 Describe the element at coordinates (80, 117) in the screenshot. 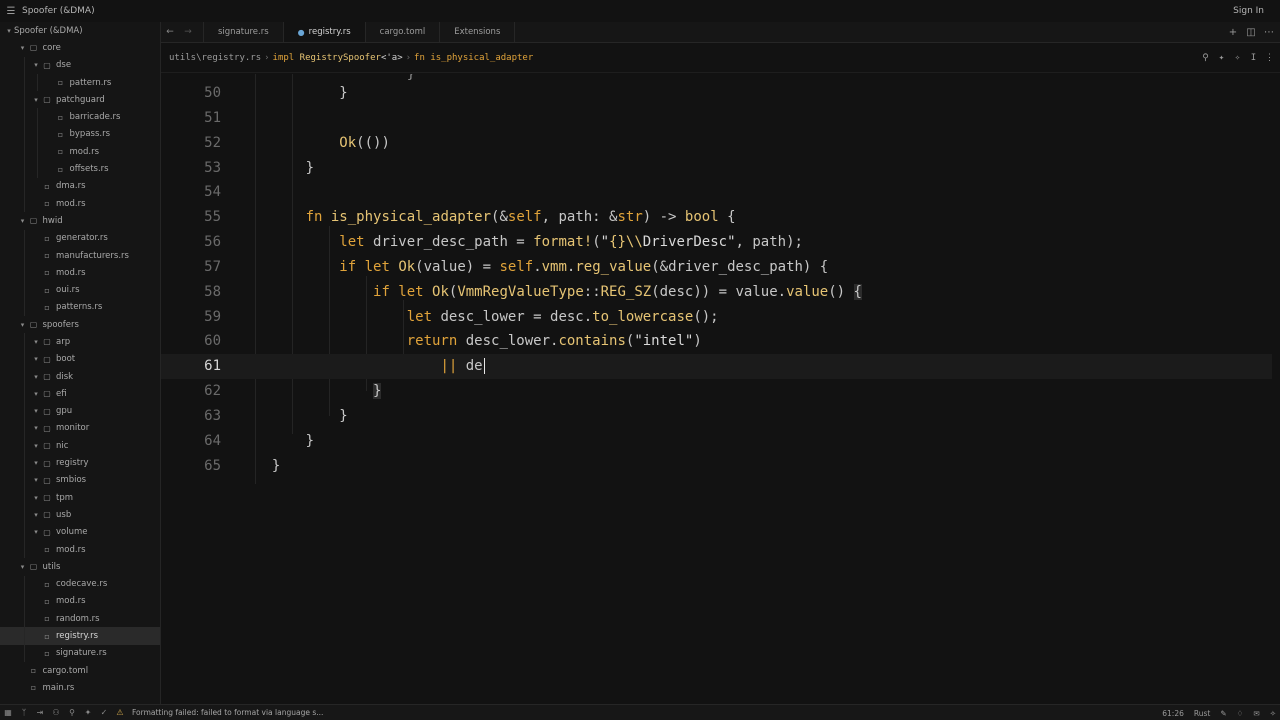

I see `tree-file: ▫ barricade.rs` at that location.